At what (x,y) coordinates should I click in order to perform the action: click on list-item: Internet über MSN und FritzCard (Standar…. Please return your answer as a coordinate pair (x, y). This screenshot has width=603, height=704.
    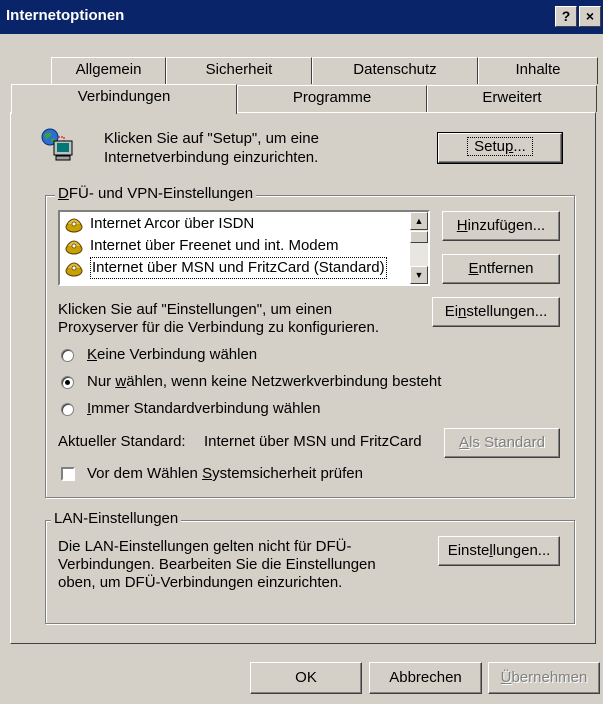
    Looking at the image, I should click on (227, 268).